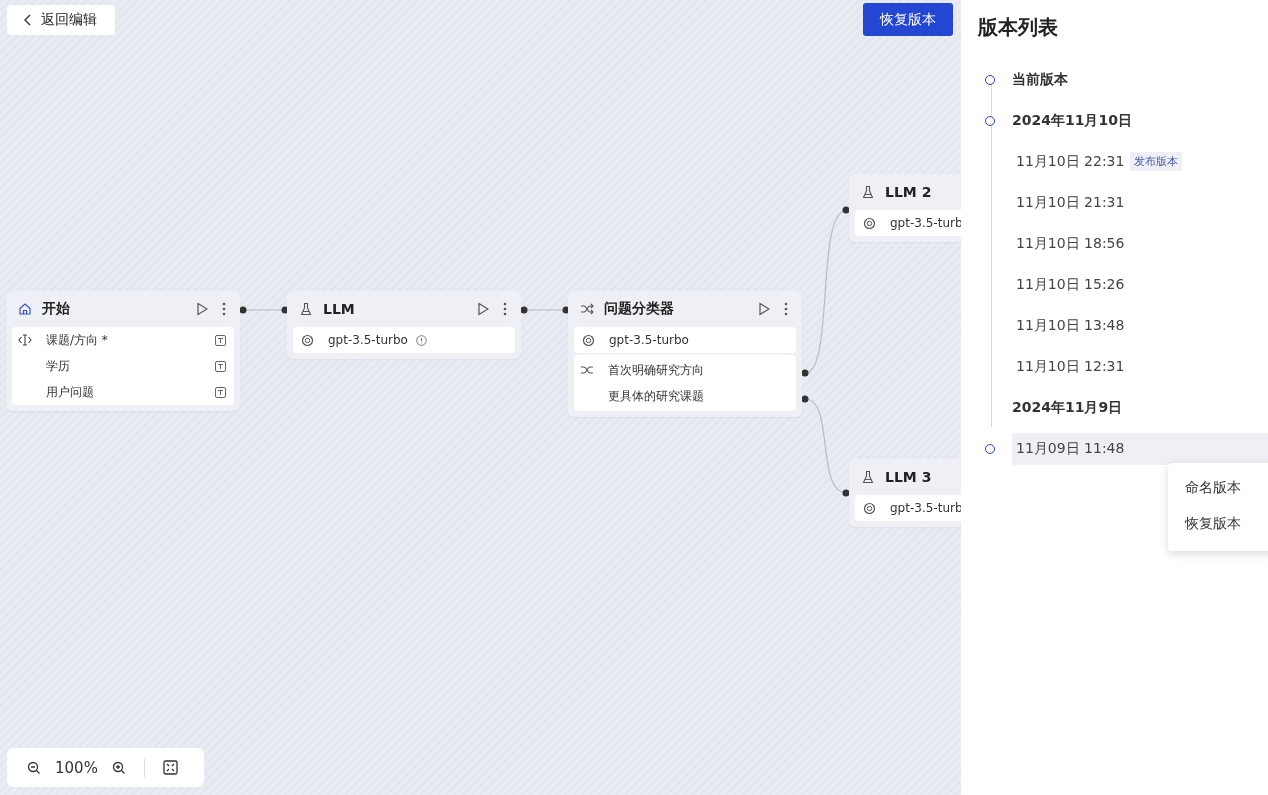 This screenshot has height=795, width=1268. Describe the element at coordinates (58, 366) in the screenshot. I see `input-label: 学历` at that location.